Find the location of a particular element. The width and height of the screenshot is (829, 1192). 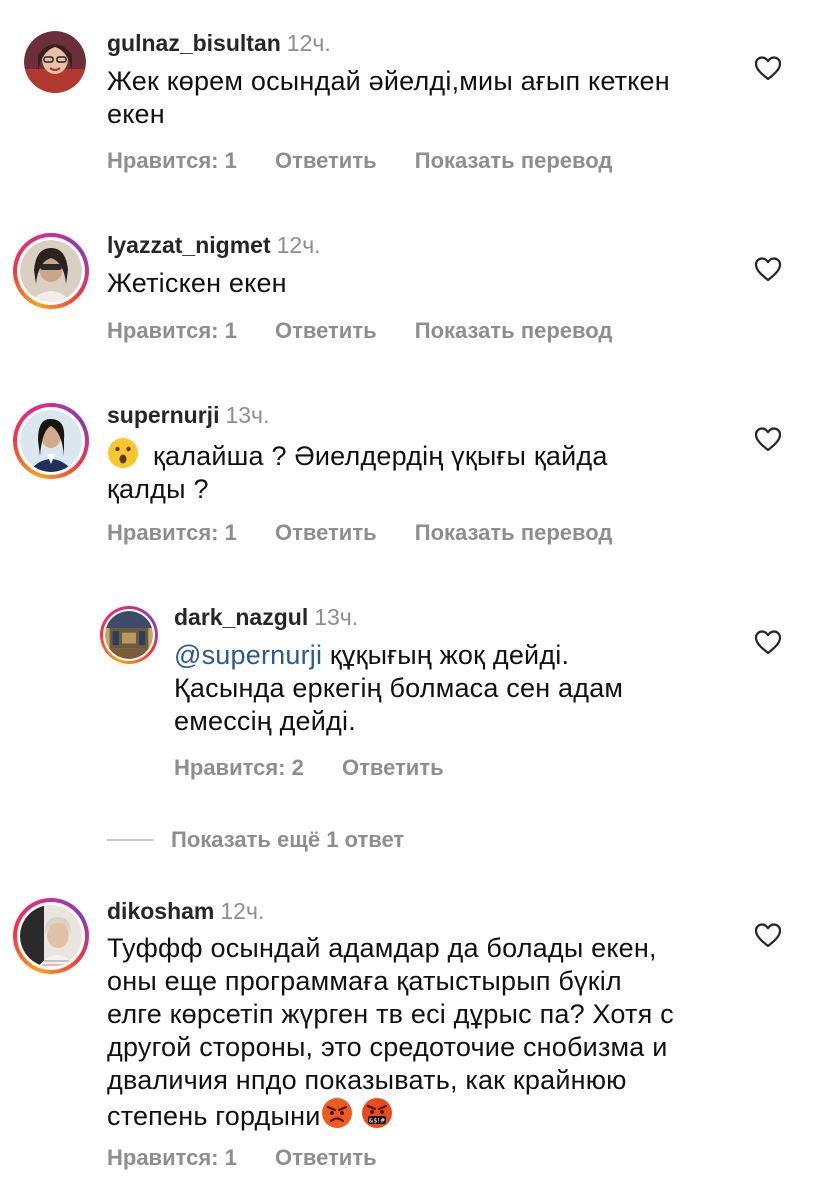

comment-header: gulnaz_bisultan 12ч. is located at coordinates (219, 43).